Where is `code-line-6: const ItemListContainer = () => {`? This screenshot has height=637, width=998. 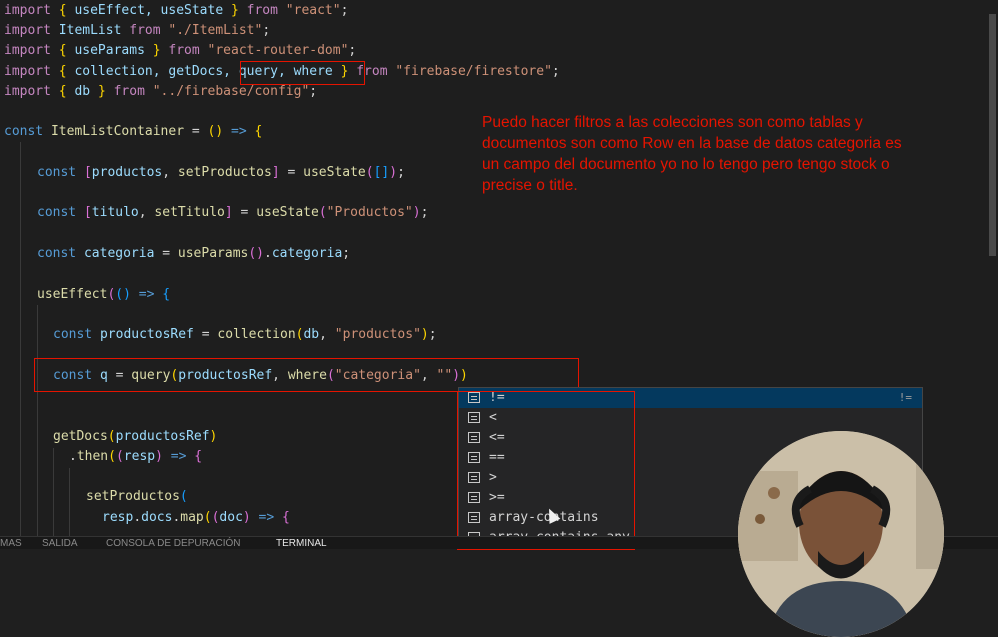
code-line-6: const ItemListContainer = () => { is located at coordinates (133, 132).